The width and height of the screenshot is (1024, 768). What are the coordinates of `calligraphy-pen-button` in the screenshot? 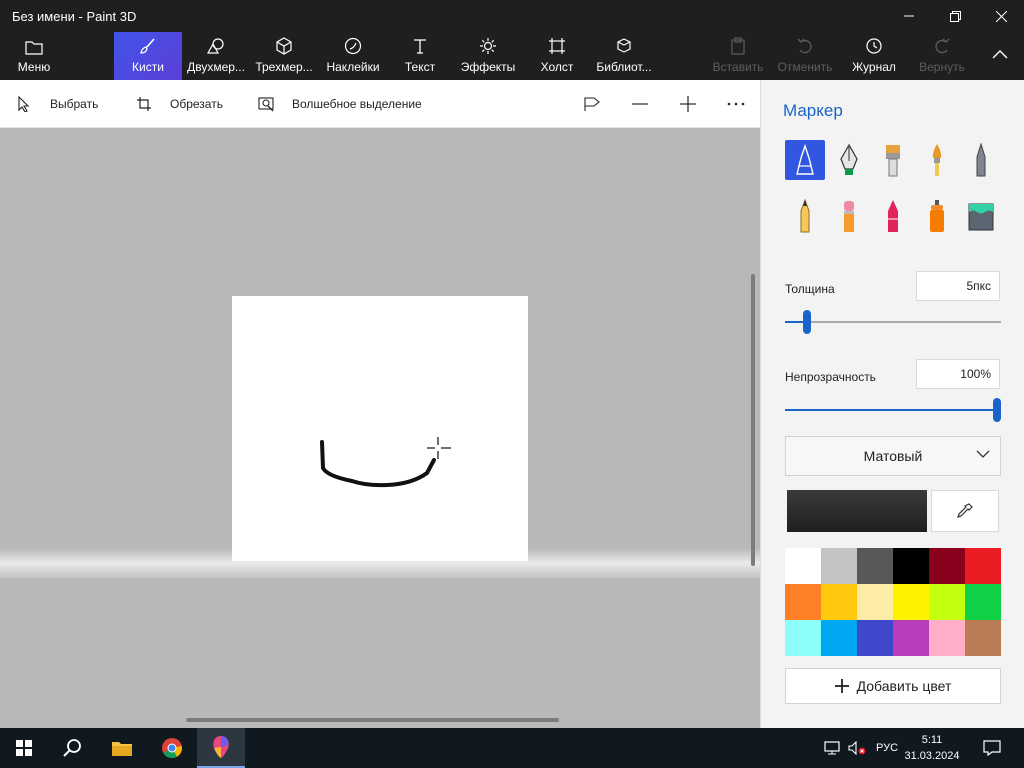 It's located at (849, 160).